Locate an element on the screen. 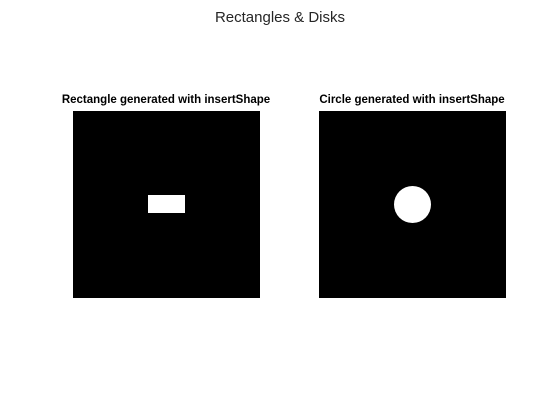  white-disk is located at coordinates (412, 204).